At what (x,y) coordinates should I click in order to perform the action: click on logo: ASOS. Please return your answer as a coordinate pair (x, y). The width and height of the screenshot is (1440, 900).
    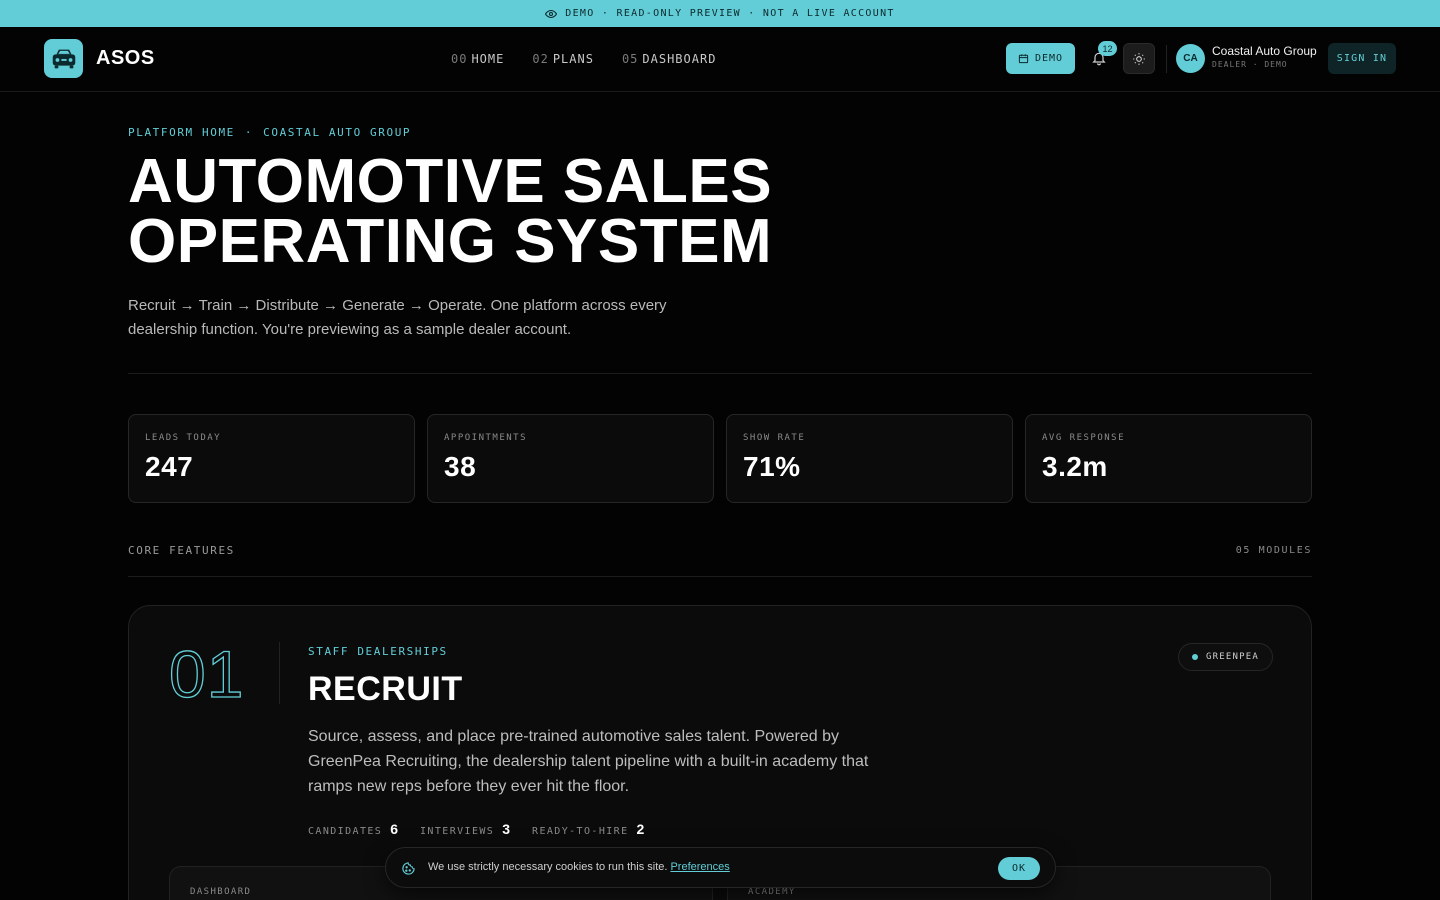
    Looking at the image, I should click on (99, 58).